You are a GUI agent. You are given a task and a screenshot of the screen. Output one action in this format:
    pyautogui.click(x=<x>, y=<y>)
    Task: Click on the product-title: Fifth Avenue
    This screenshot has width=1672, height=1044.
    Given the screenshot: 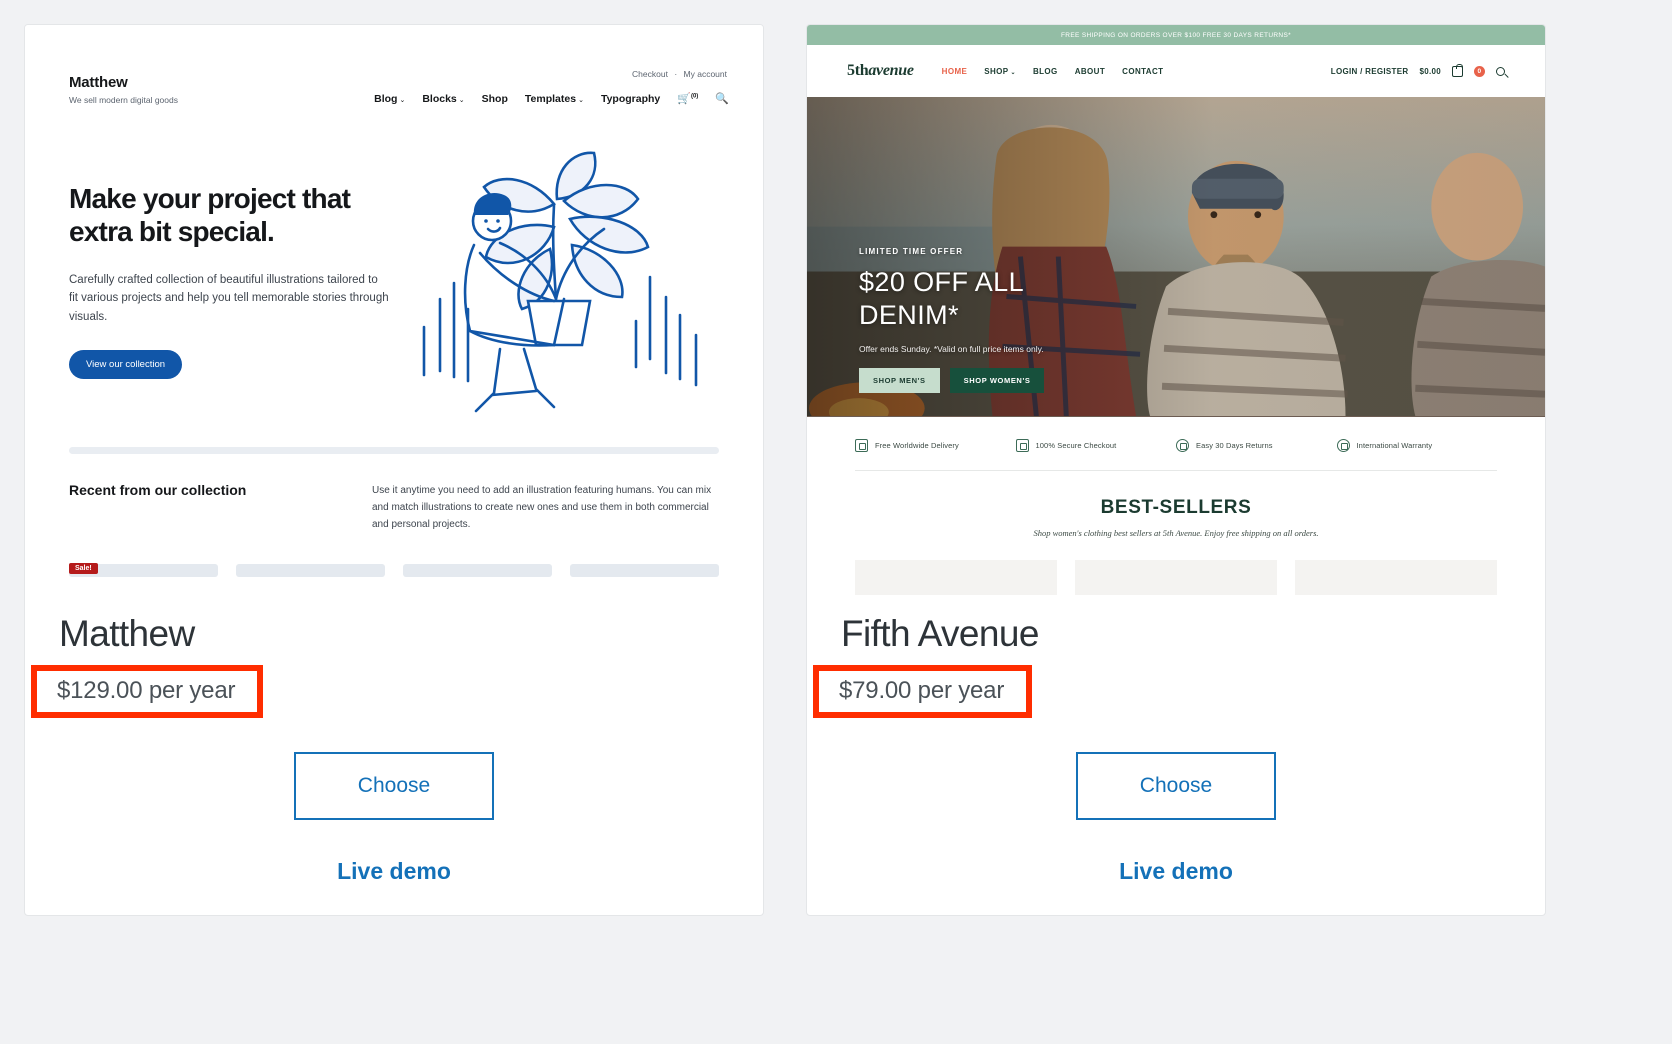 What is the action you would take?
    pyautogui.click(x=940, y=633)
    